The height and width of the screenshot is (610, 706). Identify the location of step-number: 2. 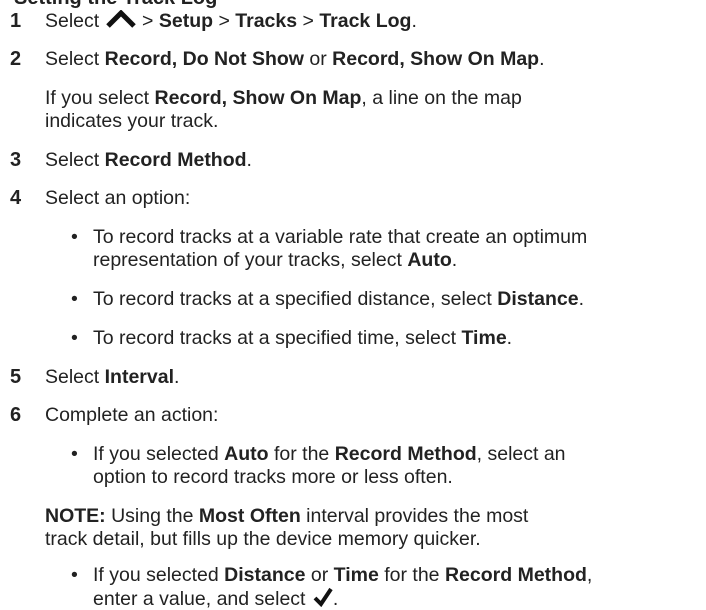
(16, 59).